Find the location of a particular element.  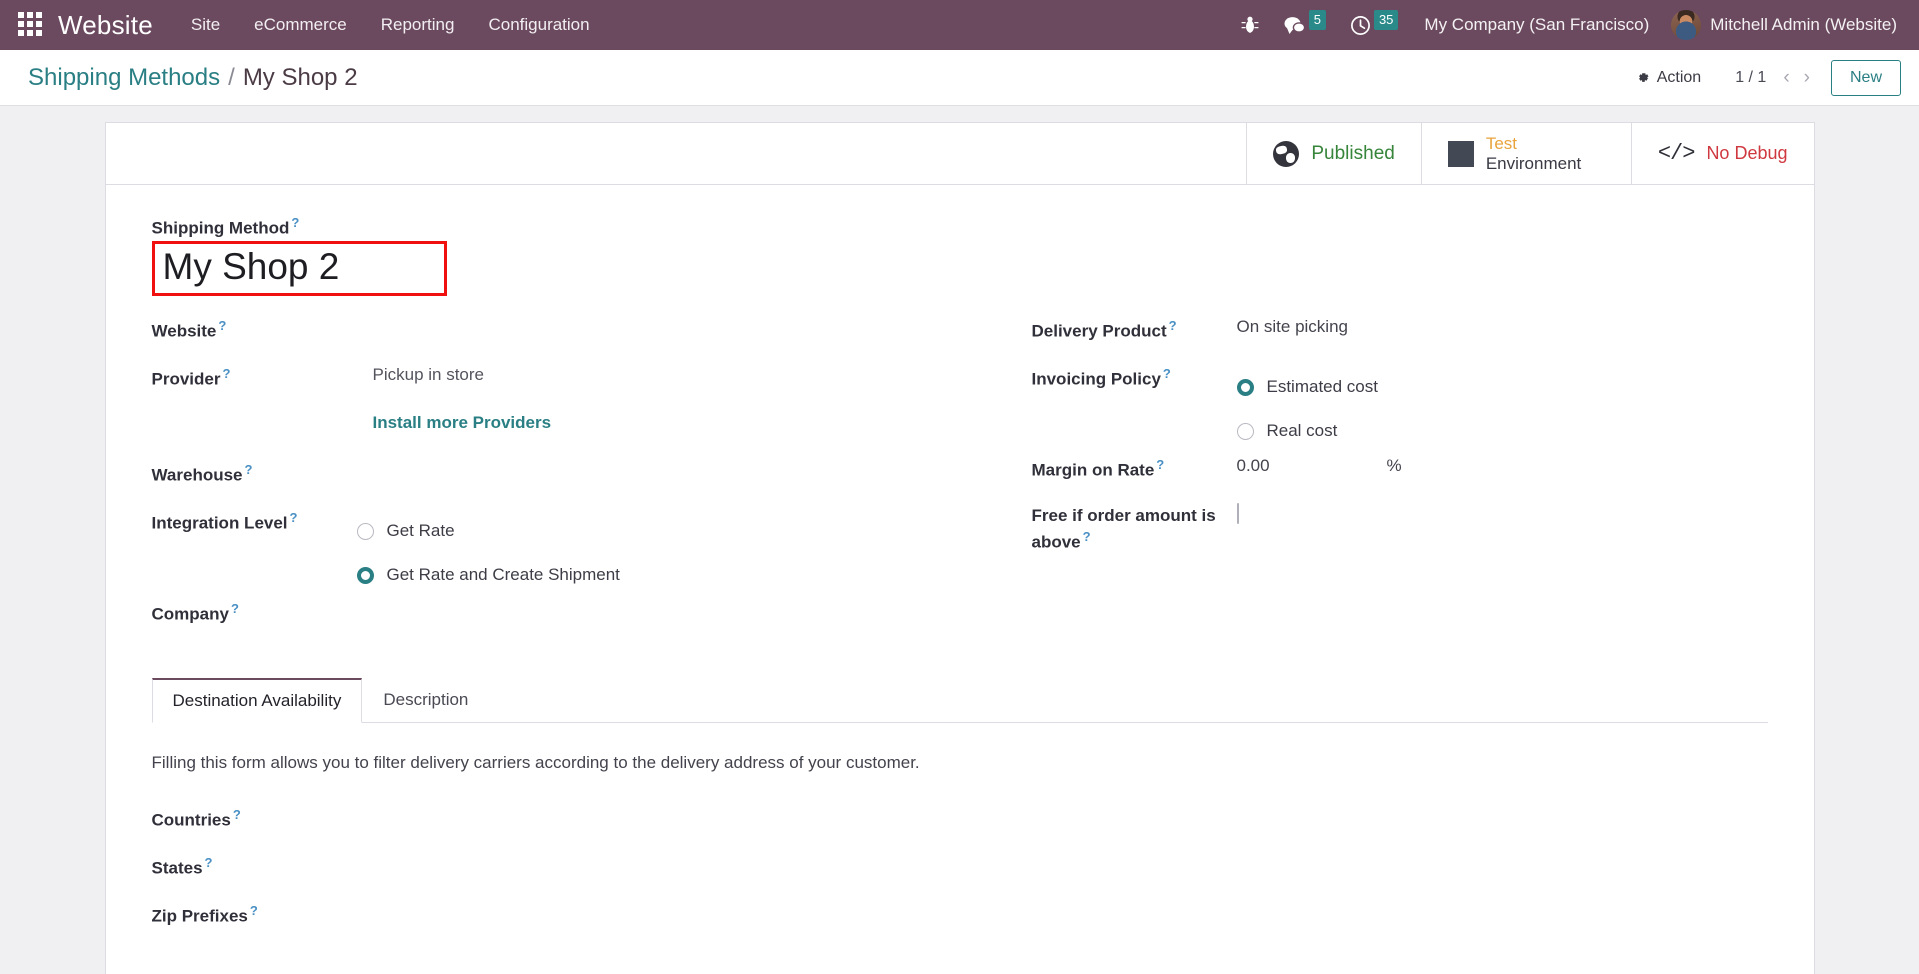

test-environment-text: Test Environment is located at coordinates (1533, 153).